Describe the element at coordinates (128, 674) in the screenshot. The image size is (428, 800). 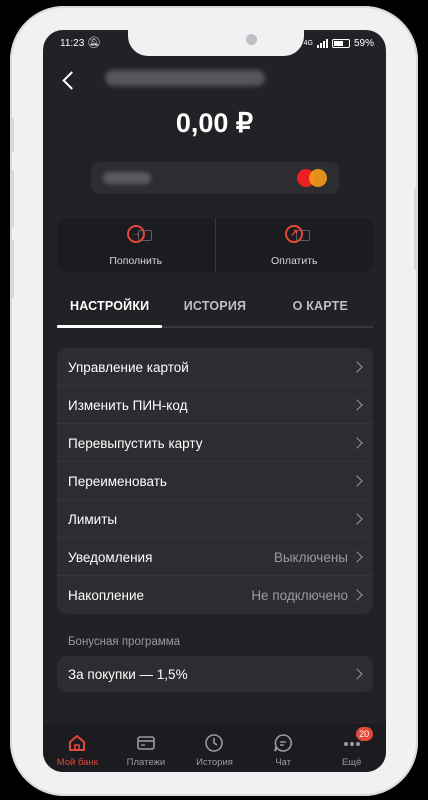
I see `bonus-item-label: За покупки — 1,5%` at that location.